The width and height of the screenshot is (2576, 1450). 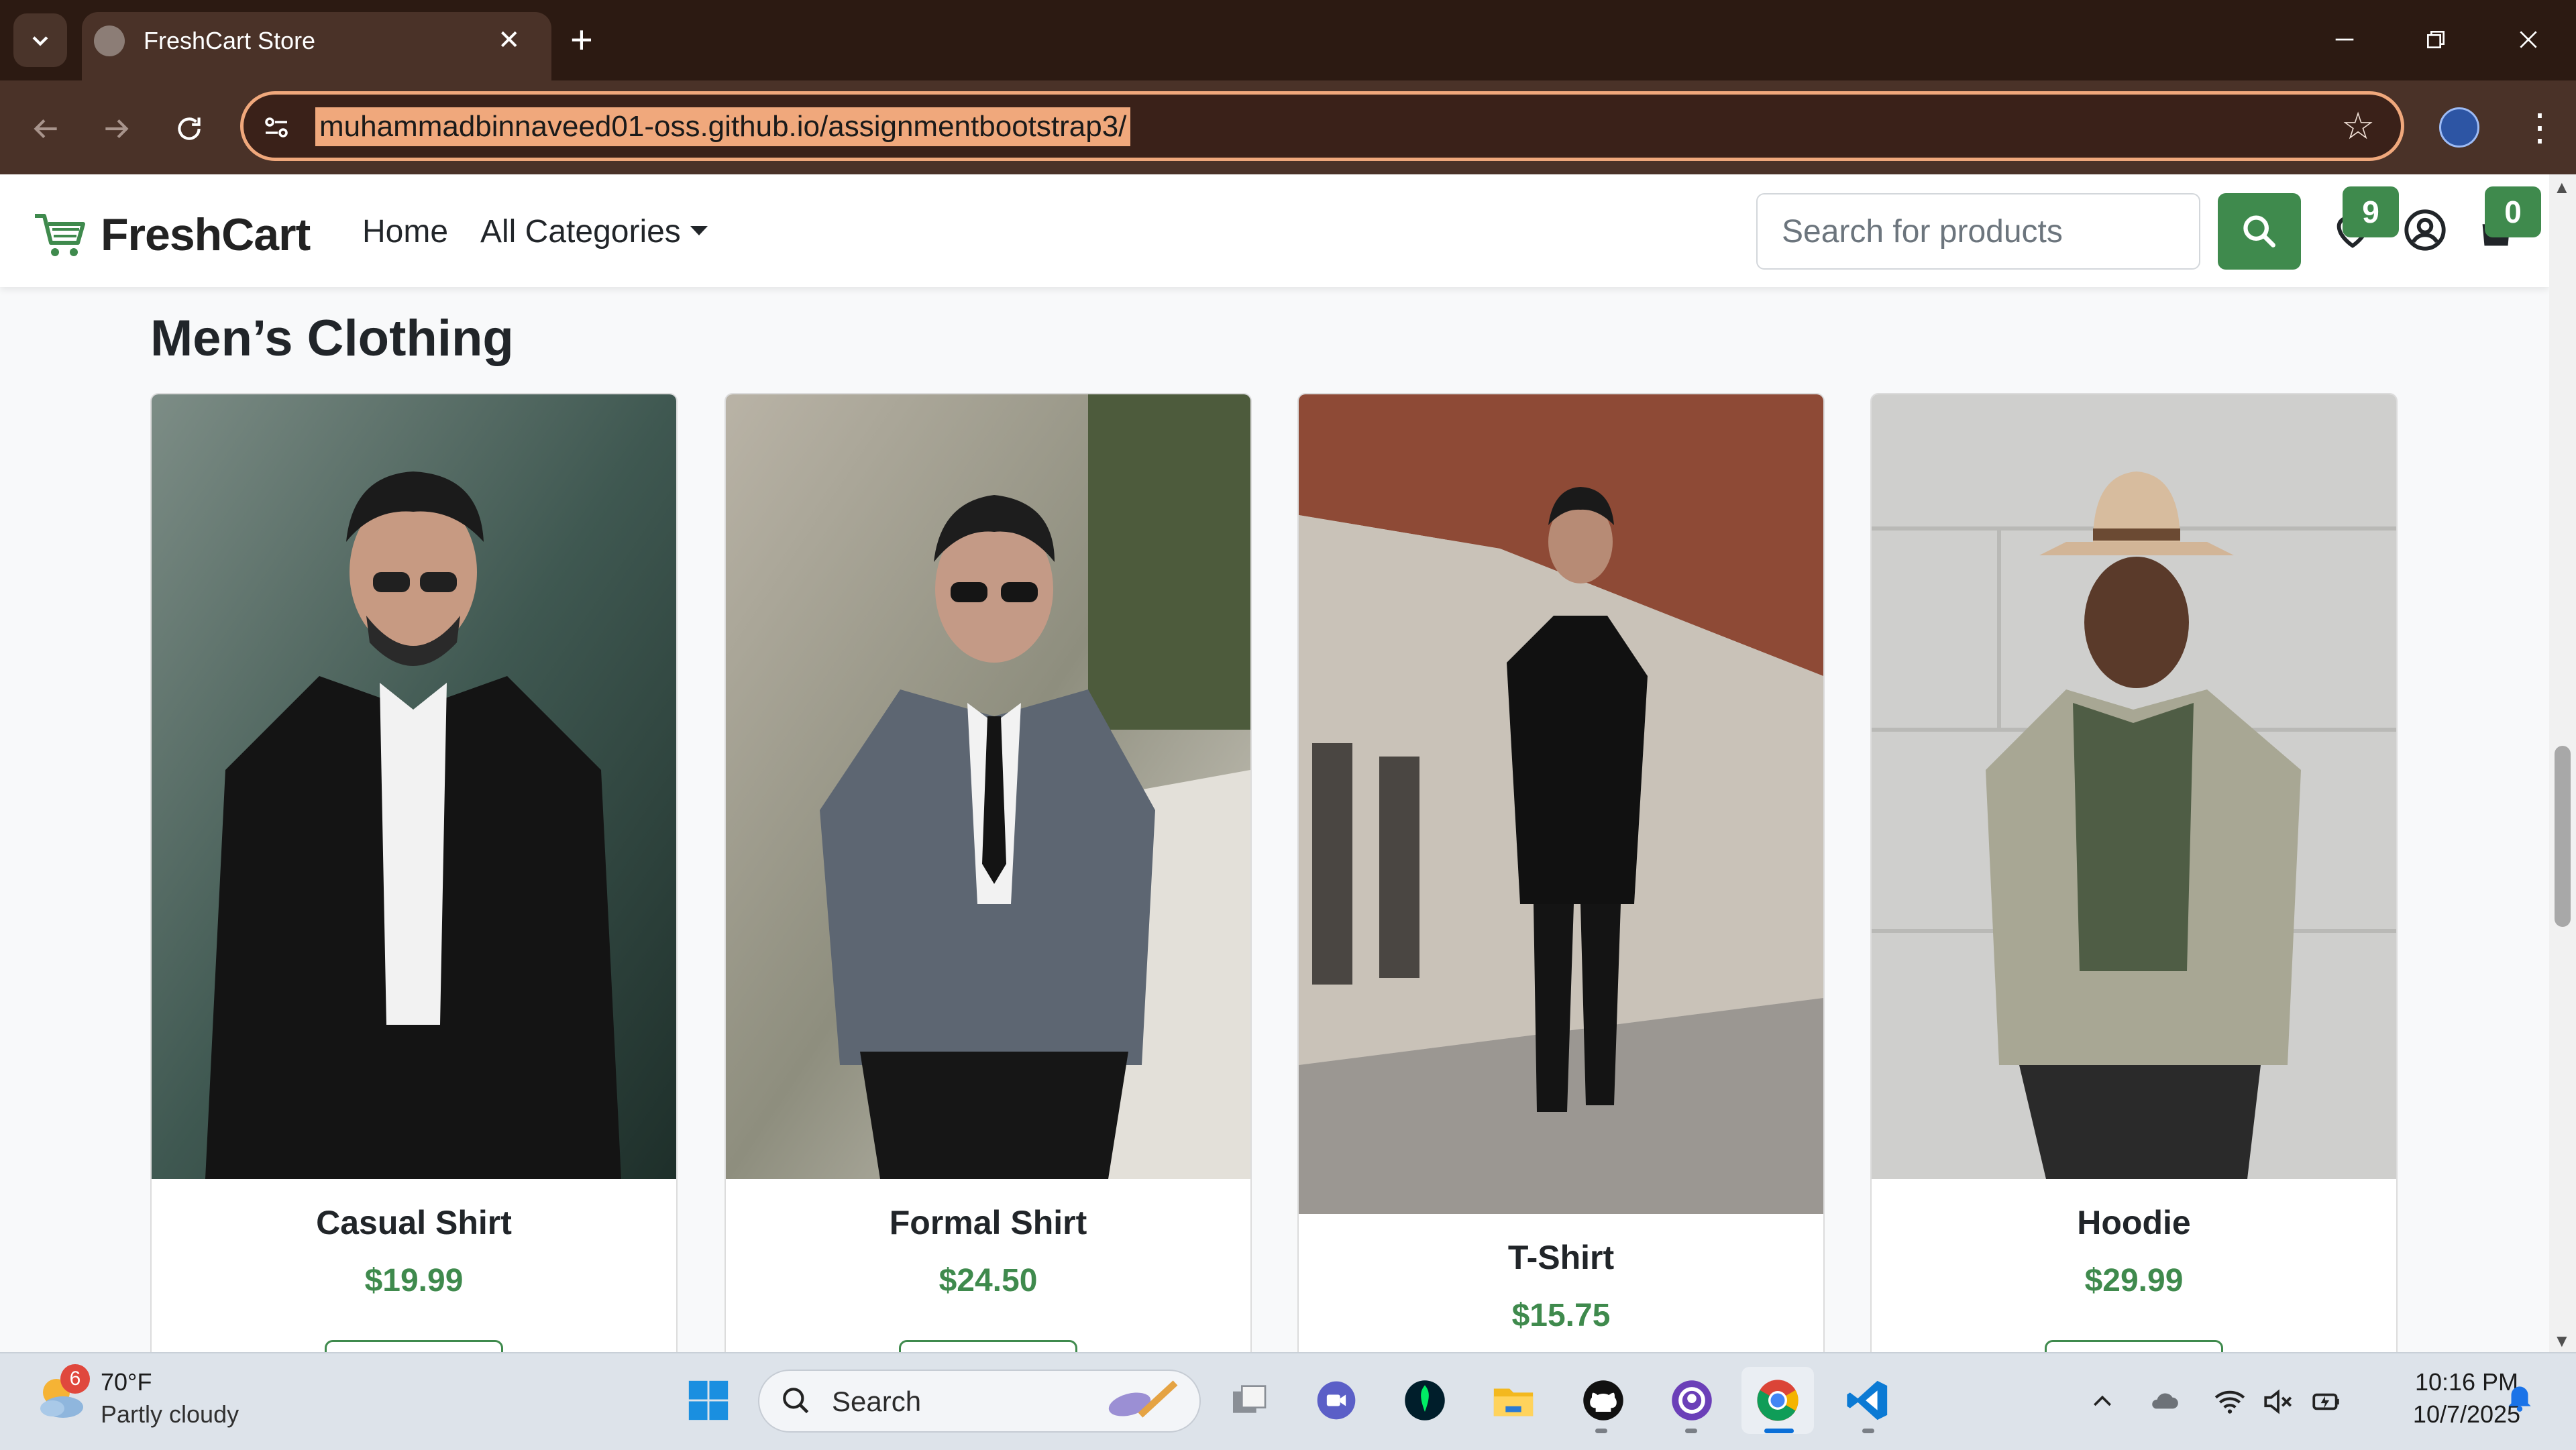 I want to click on battery-charging-icon, so click(x=2326, y=1401).